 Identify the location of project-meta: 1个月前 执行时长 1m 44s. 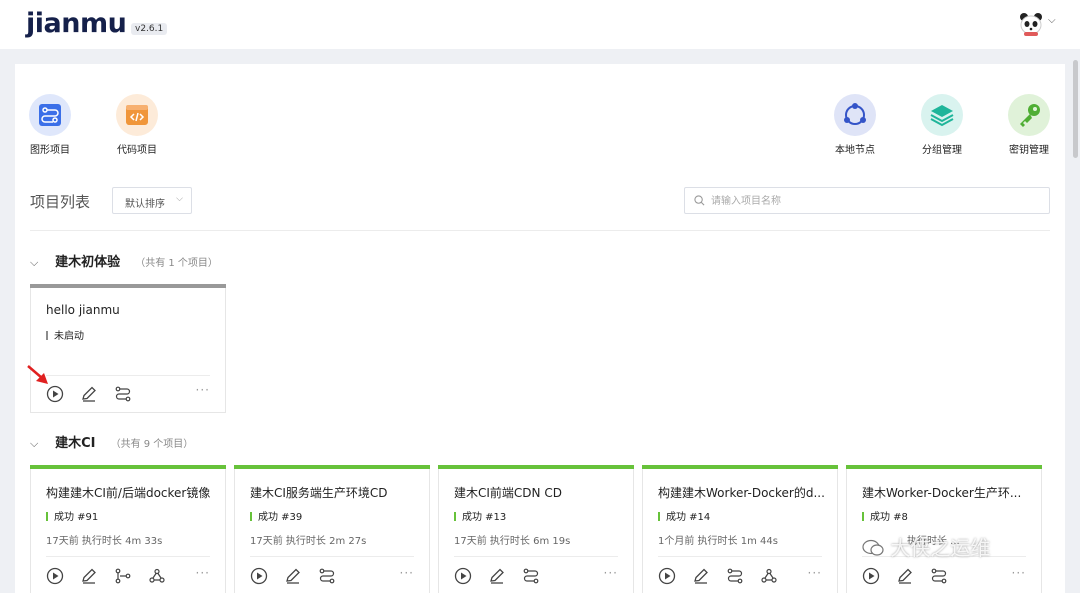
(718, 541).